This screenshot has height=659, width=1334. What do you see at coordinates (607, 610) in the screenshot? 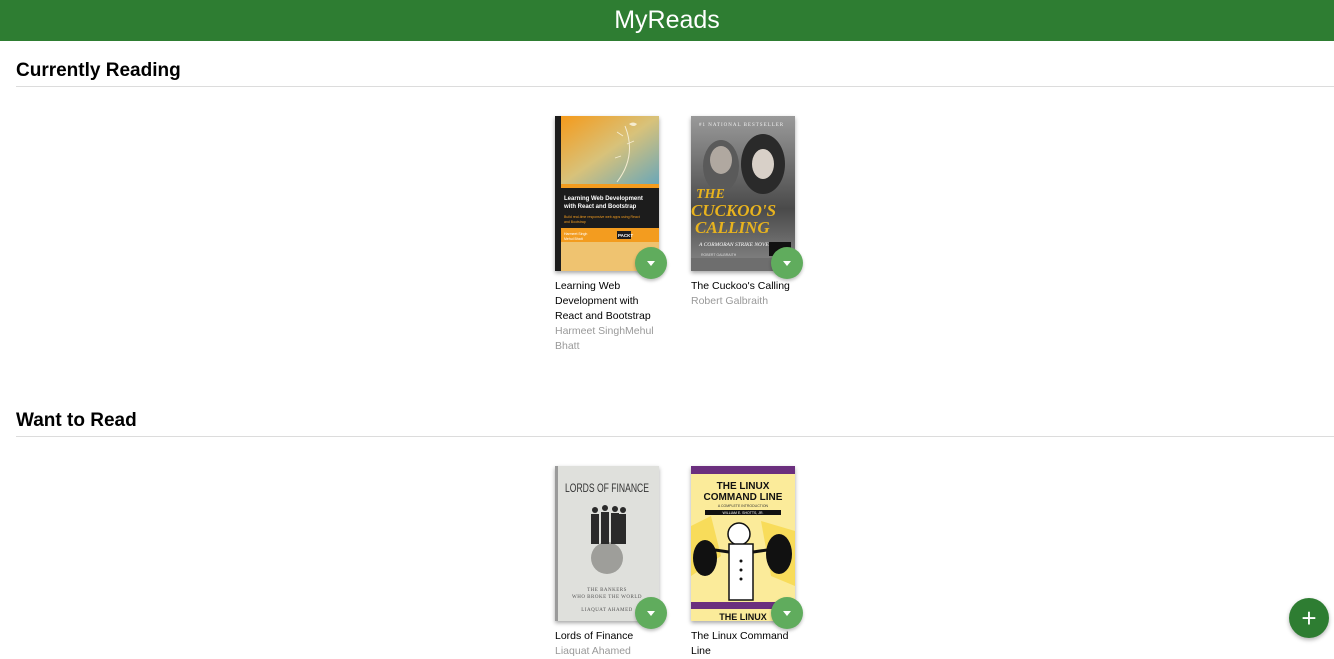
I see `svg-text: LIAQUAT AHAMED` at bounding box center [607, 610].